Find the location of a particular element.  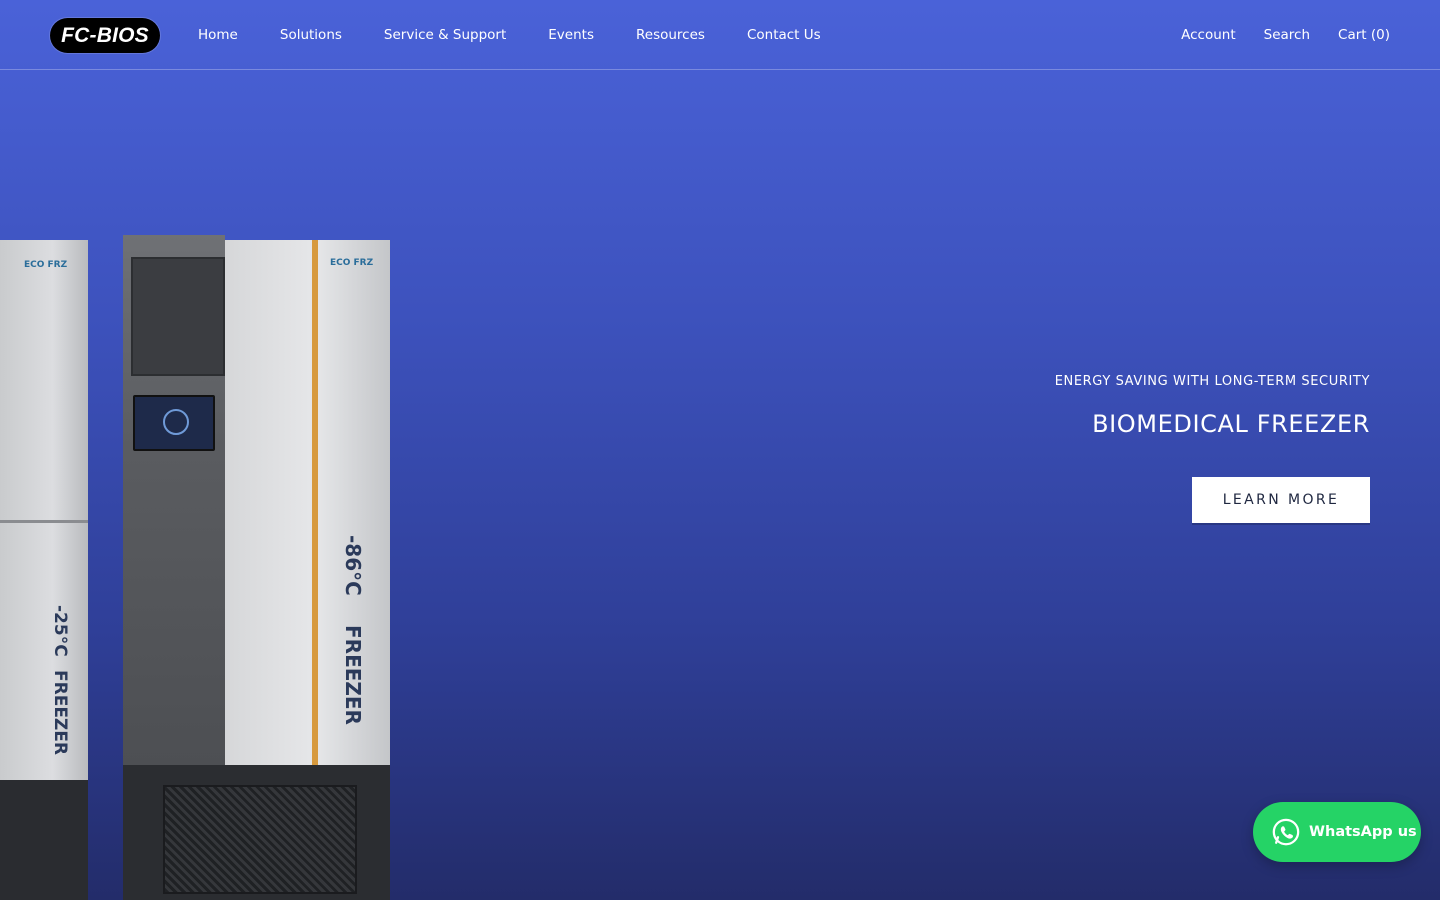

freezer-right-door: ECO FRZ -86°C FREEZER is located at coordinates (307, 502).